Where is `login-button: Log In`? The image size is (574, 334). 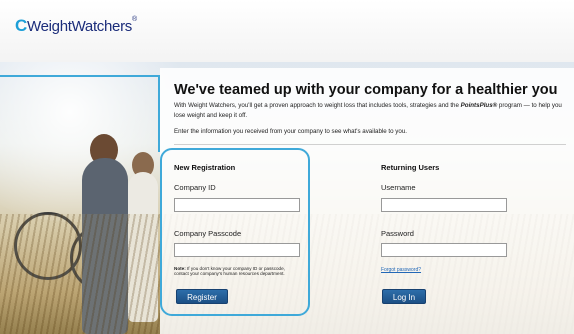 login-button: Log In is located at coordinates (404, 296).